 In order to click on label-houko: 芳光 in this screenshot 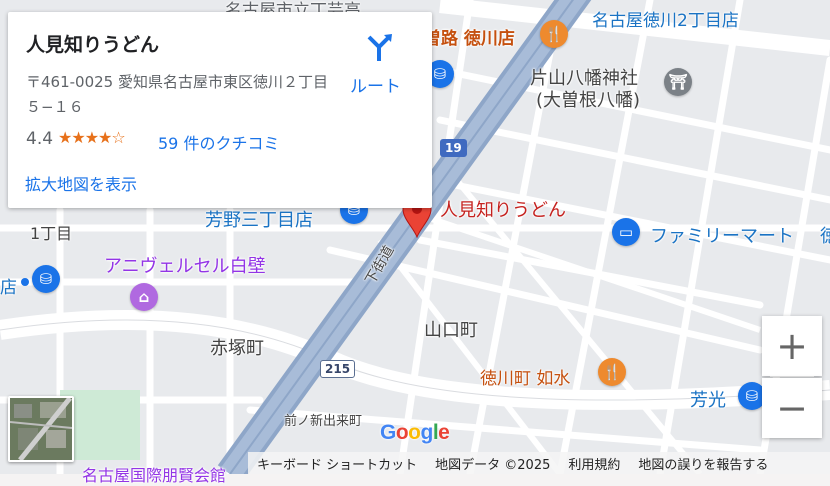, I will do `click(708, 399)`.